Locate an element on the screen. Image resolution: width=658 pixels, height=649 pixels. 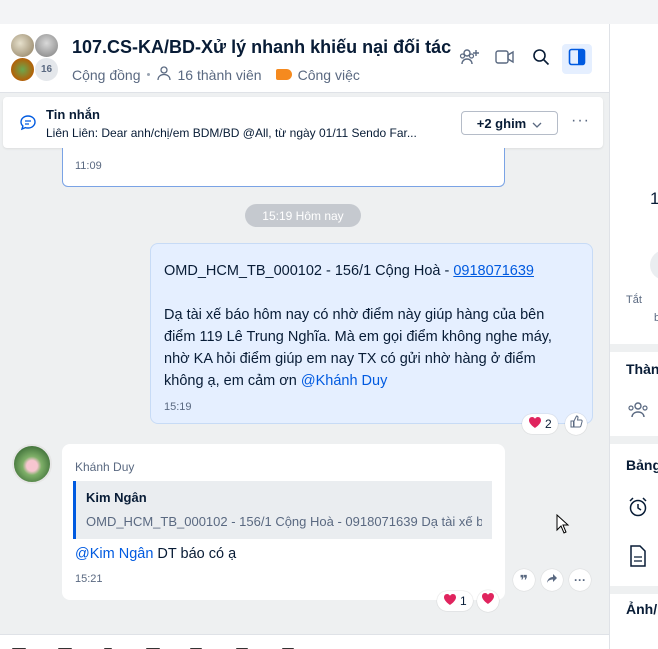
group-avatar: 16 is located at coordinates (36, 59).